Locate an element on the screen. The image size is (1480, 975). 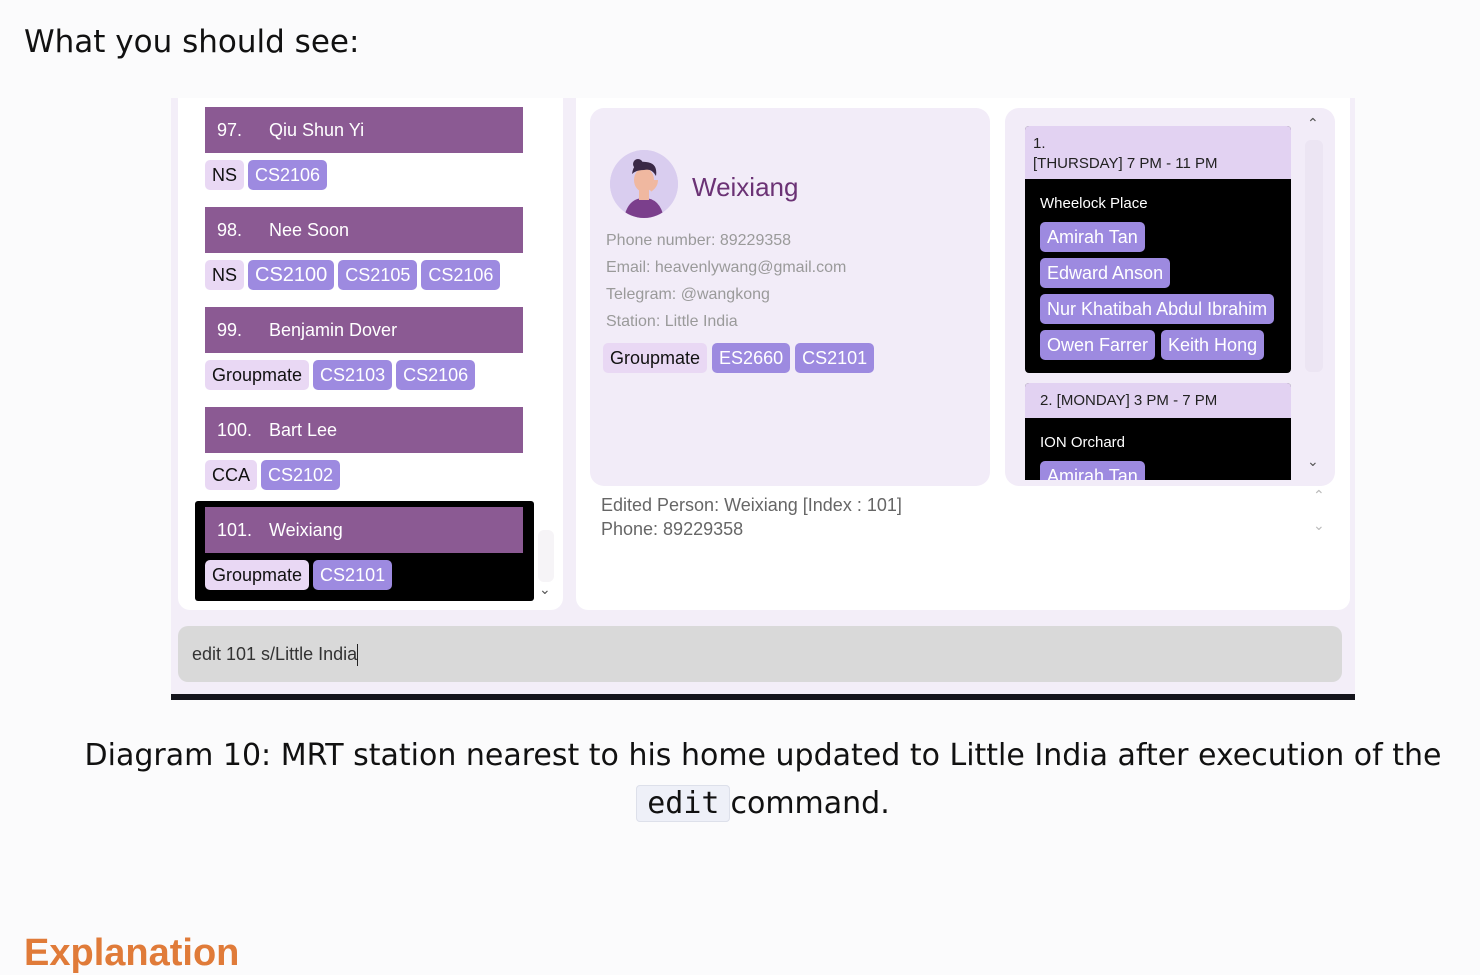
attendee-tag: Nur Khatibah Abdul Ibrahim is located at coordinates (1157, 309).